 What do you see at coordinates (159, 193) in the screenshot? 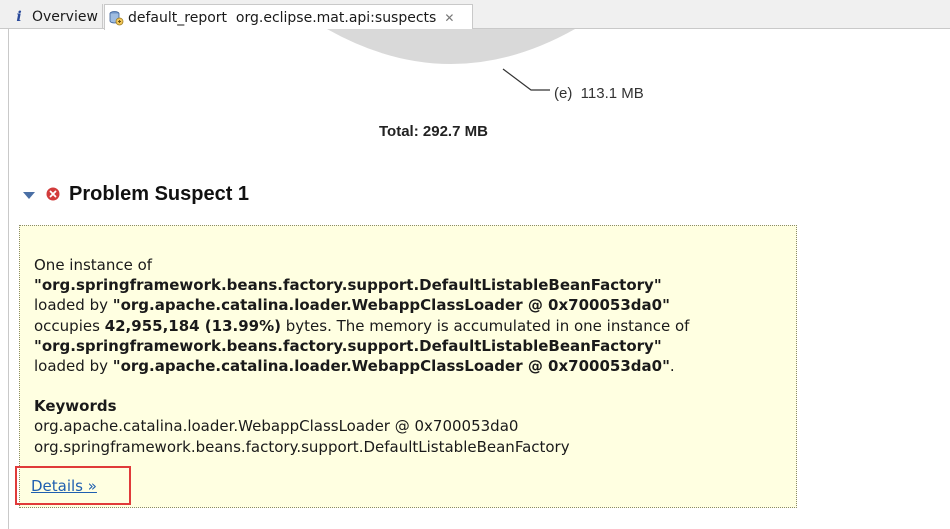
I see `section-title: Problem Suspect 1` at bounding box center [159, 193].